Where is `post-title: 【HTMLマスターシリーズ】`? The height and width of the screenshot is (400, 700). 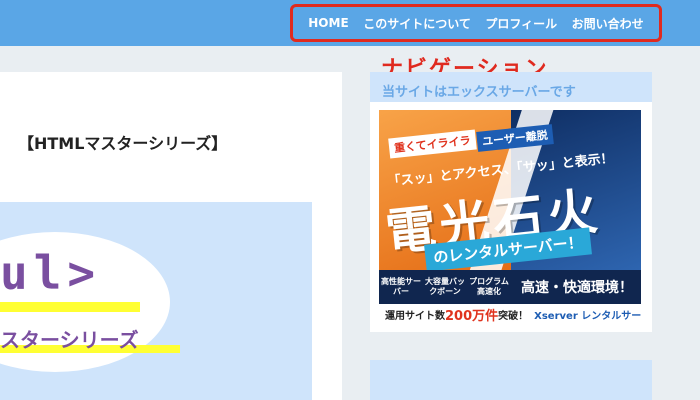 post-title: 【HTMLマスターシリーズ】 is located at coordinates (122, 142).